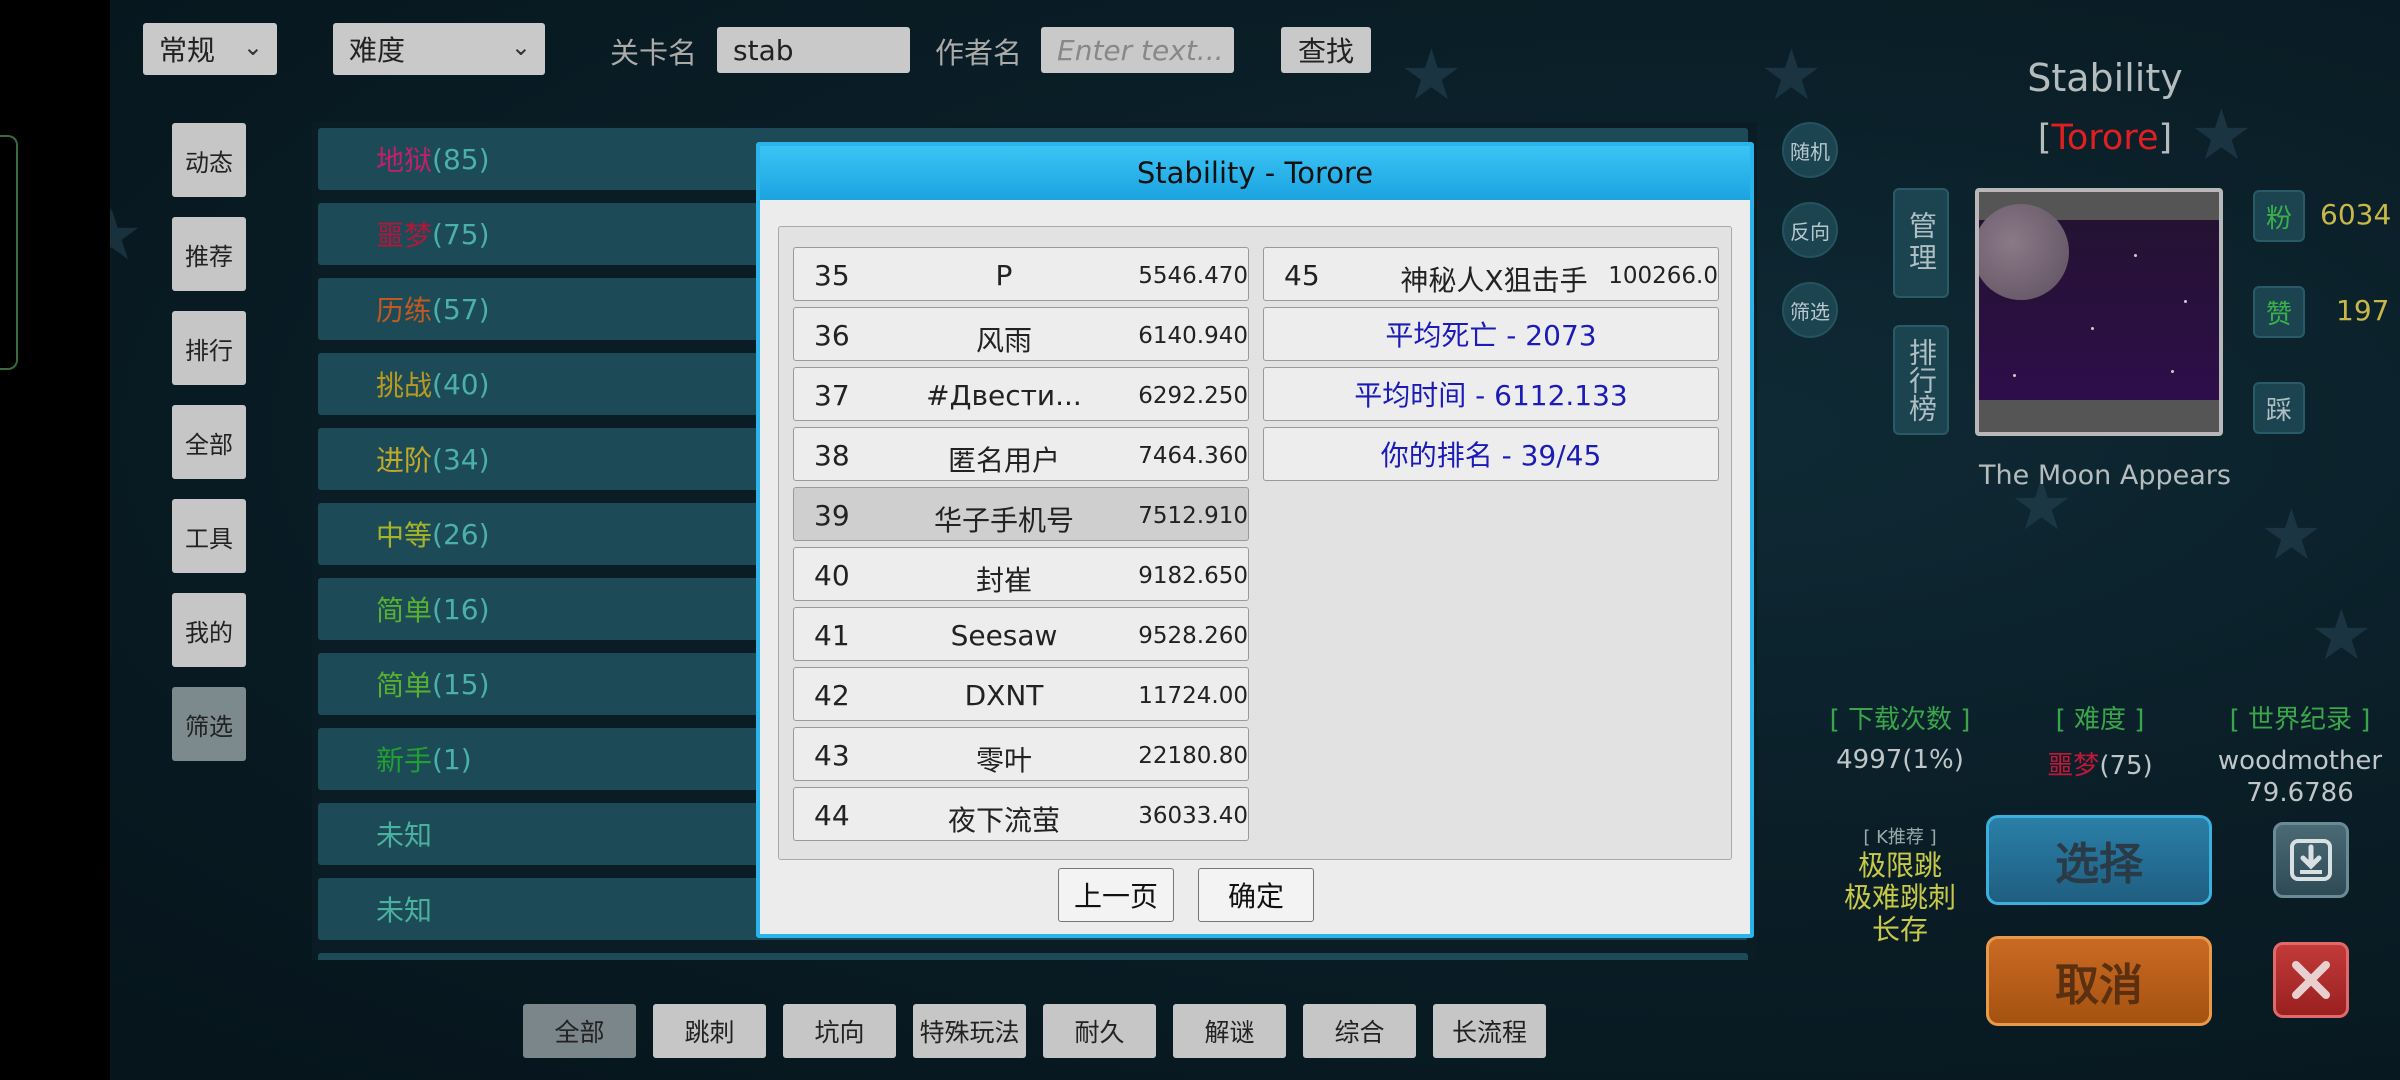  I want to click on level-name-label: 关卡名, so click(654, 53).